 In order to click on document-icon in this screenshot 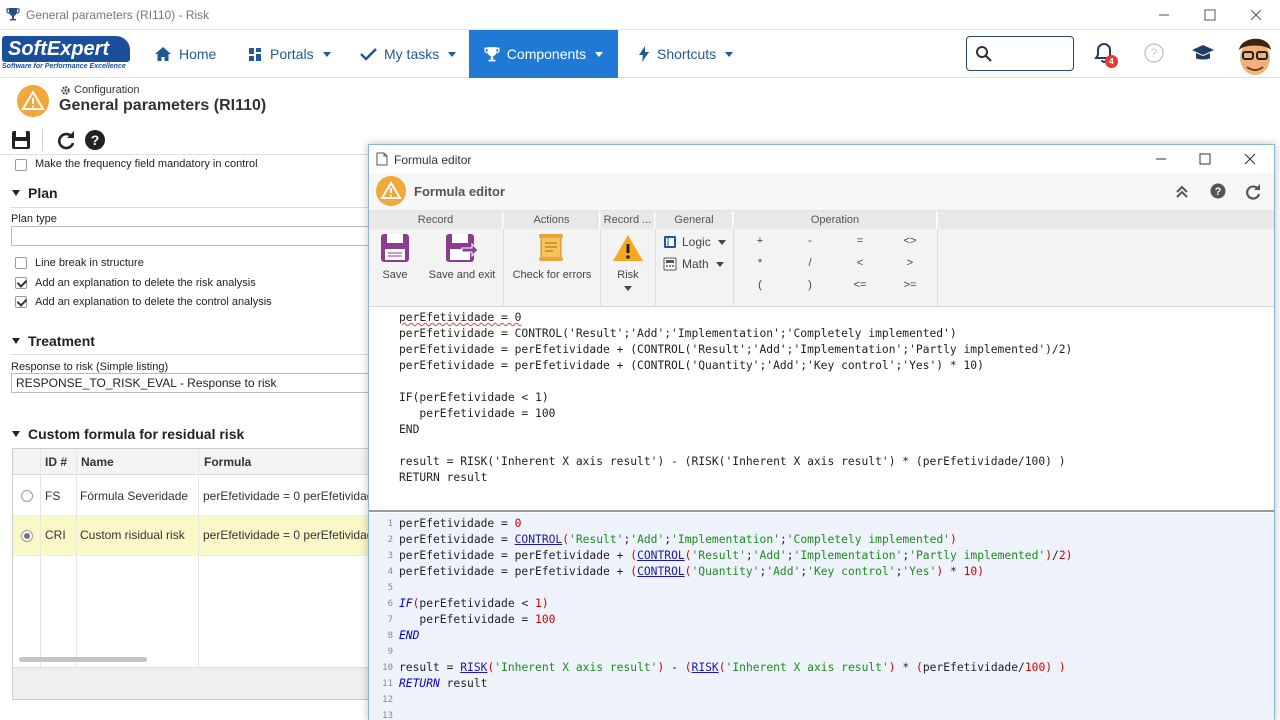, I will do `click(382, 159)`.